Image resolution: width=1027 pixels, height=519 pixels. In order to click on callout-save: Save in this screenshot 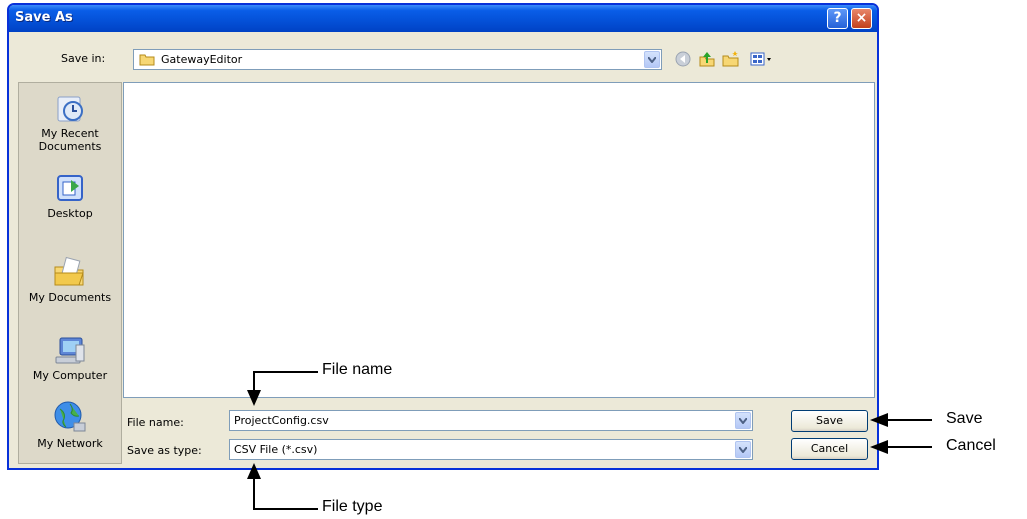, I will do `click(964, 418)`.